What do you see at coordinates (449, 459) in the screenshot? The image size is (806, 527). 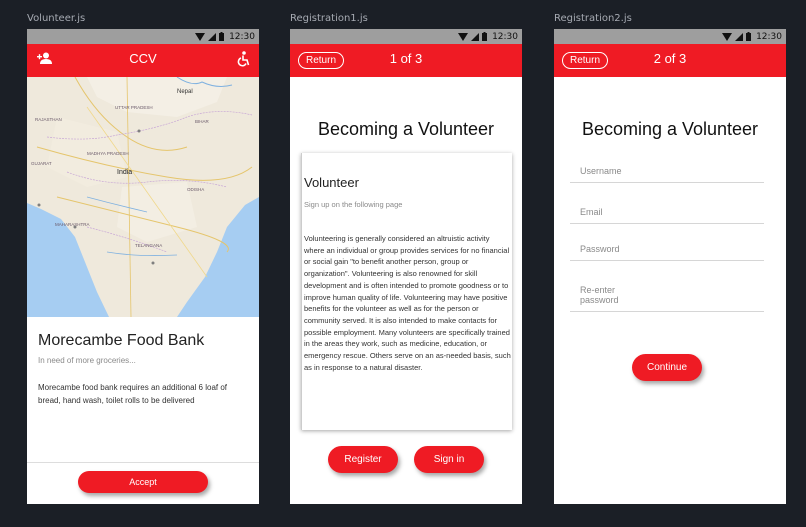 I see `sign-in-button: Sign in` at bounding box center [449, 459].